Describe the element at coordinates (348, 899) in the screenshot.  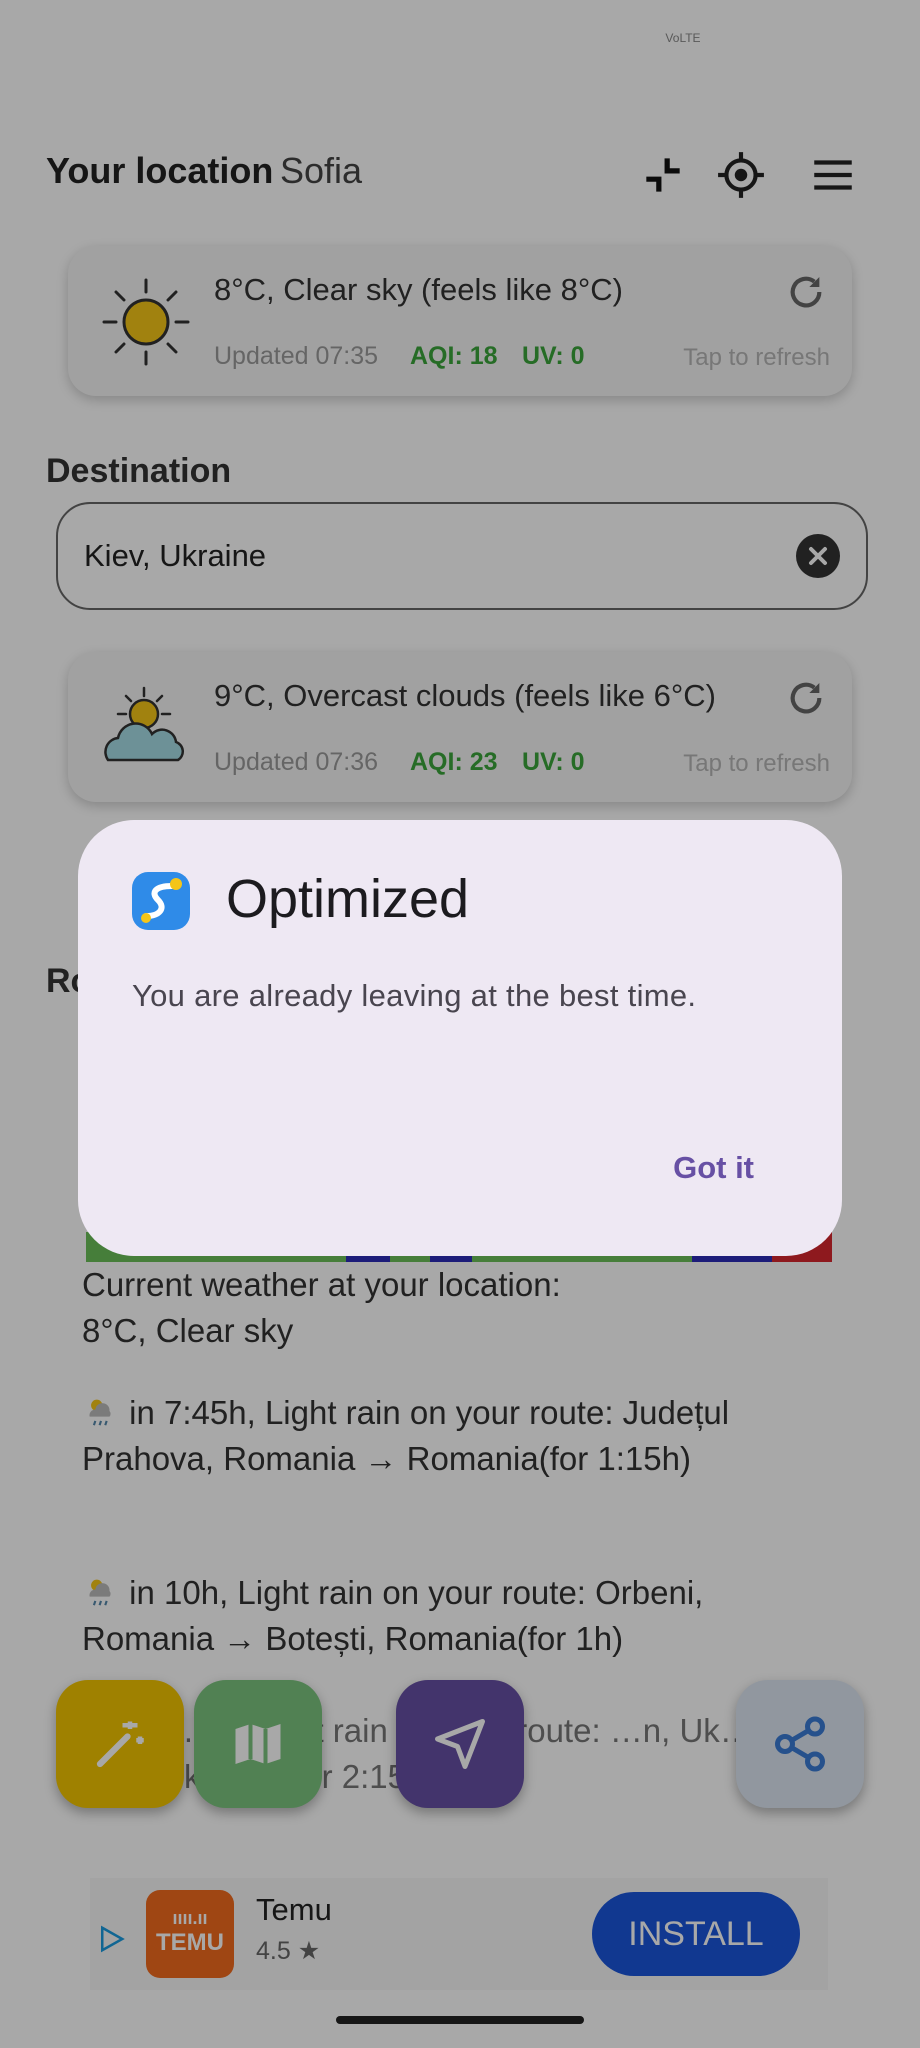
I see `dialog-title: Optimized` at that location.